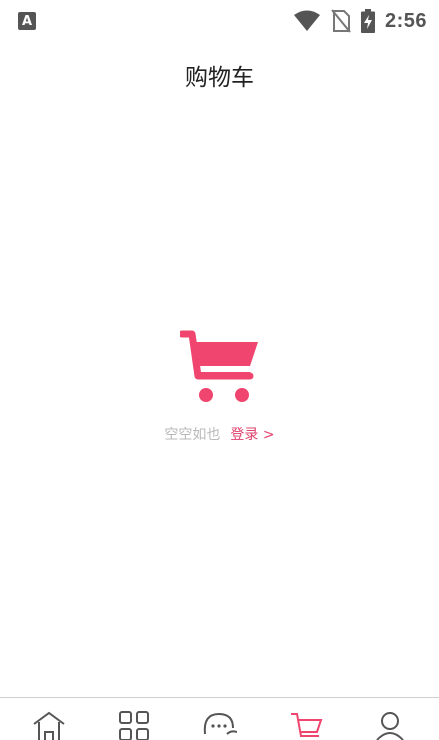 The height and width of the screenshot is (740, 439). What do you see at coordinates (405, 20) in the screenshot?
I see `status-time: 2:56` at bounding box center [405, 20].